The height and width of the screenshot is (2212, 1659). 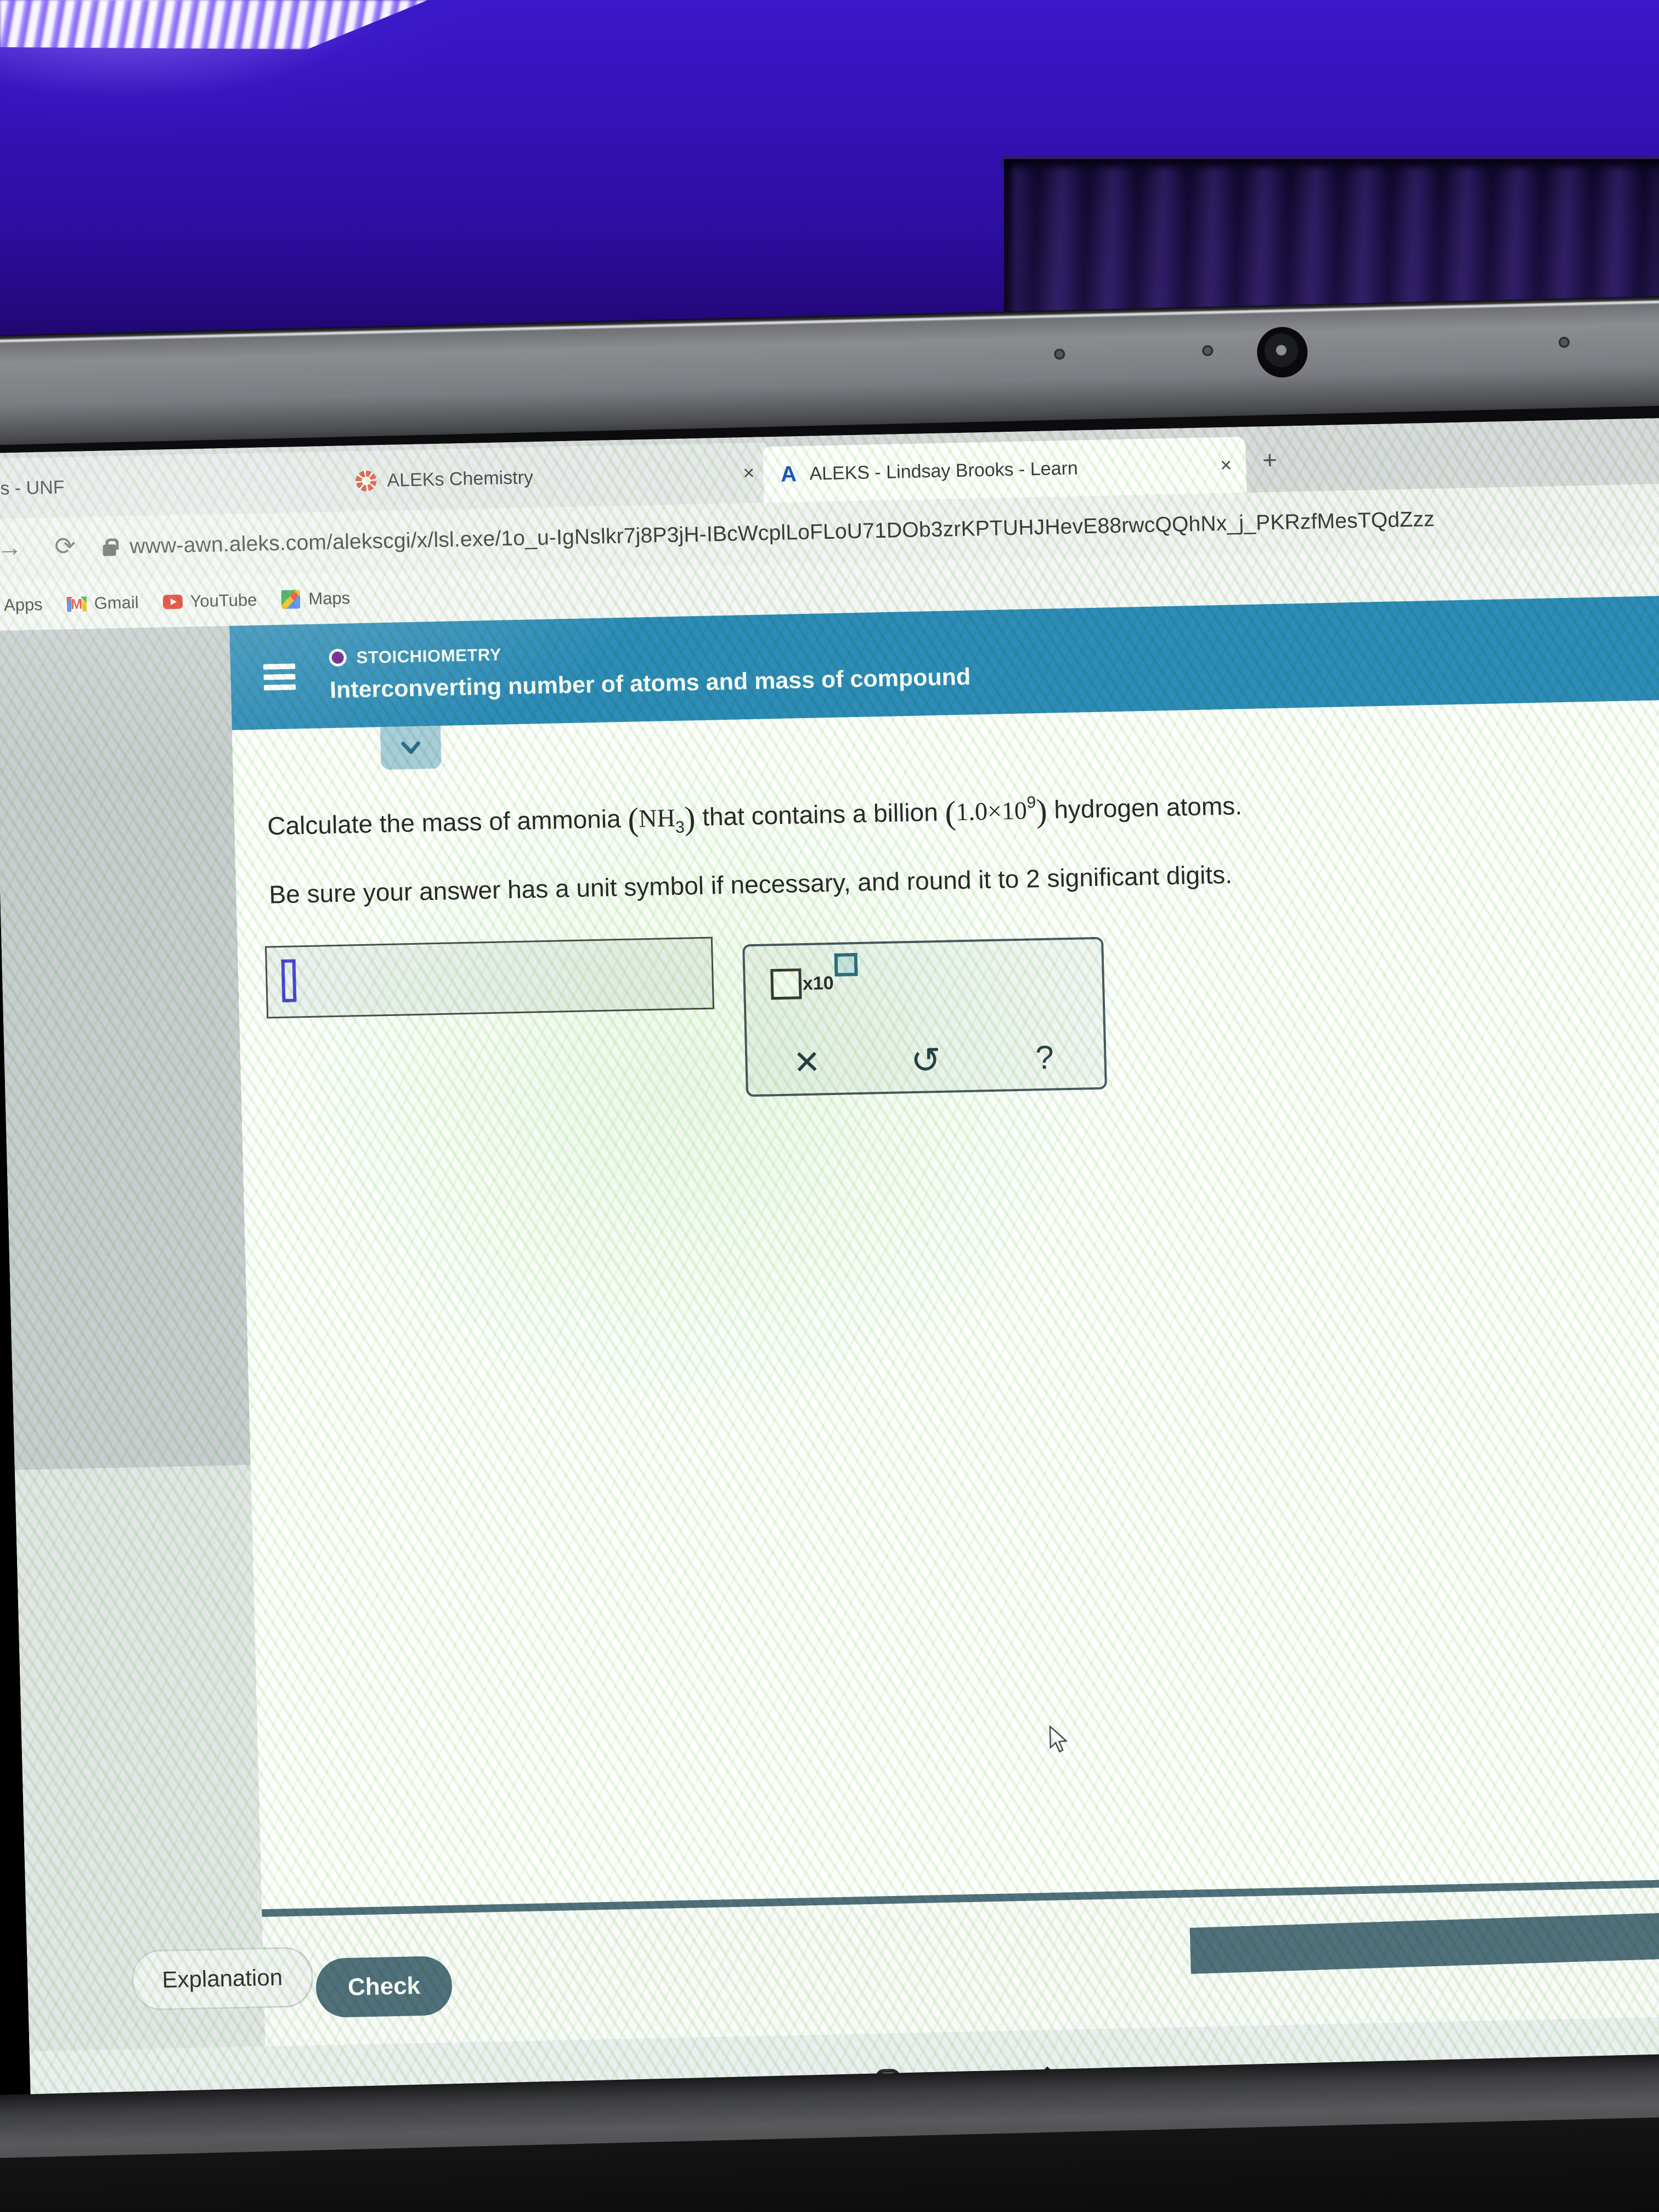 What do you see at coordinates (821, 814) in the screenshot?
I see `question-part-b: that contains a billion` at bounding box center [821, 814].